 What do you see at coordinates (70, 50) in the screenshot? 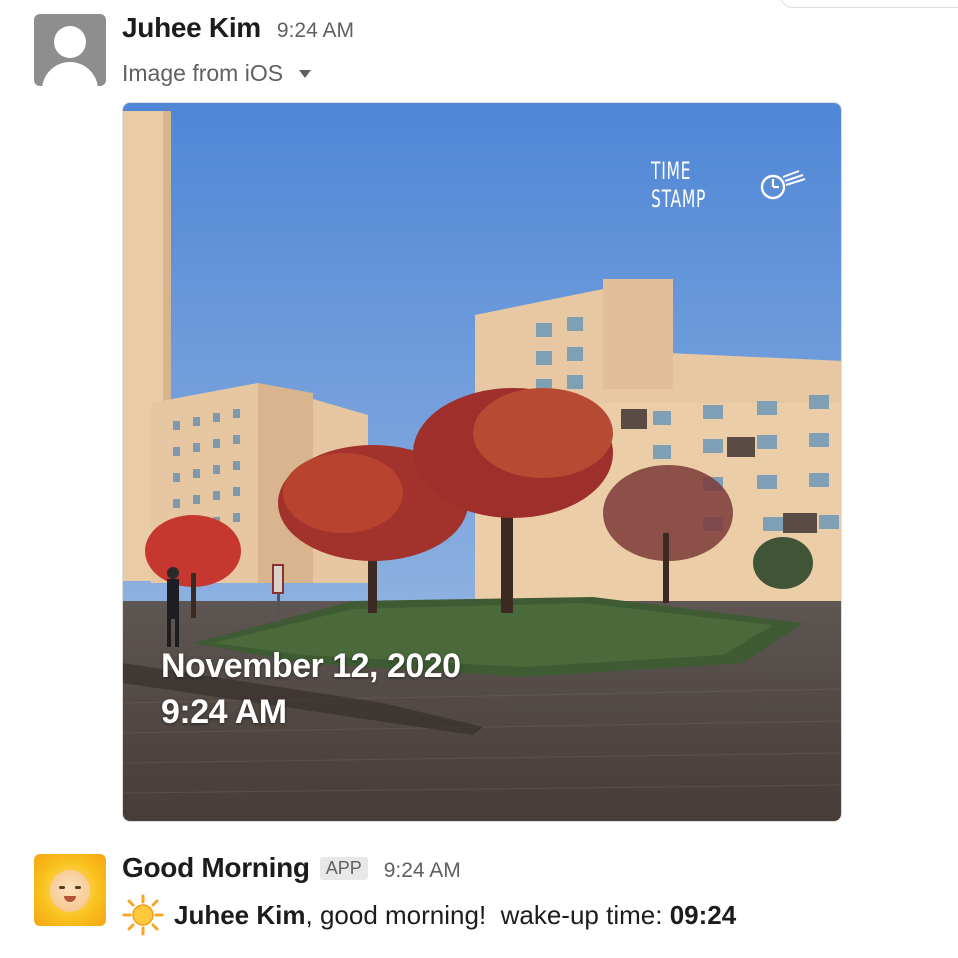
I see `user-avatar-icon` at bounding box center [70, 50].